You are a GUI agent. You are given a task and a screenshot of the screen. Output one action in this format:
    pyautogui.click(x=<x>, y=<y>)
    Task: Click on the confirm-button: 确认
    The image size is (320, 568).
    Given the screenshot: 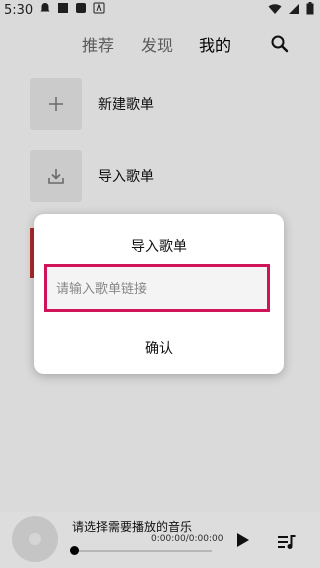 What is the action you would take?
    pyautogui.click(x=159, y=348)
    